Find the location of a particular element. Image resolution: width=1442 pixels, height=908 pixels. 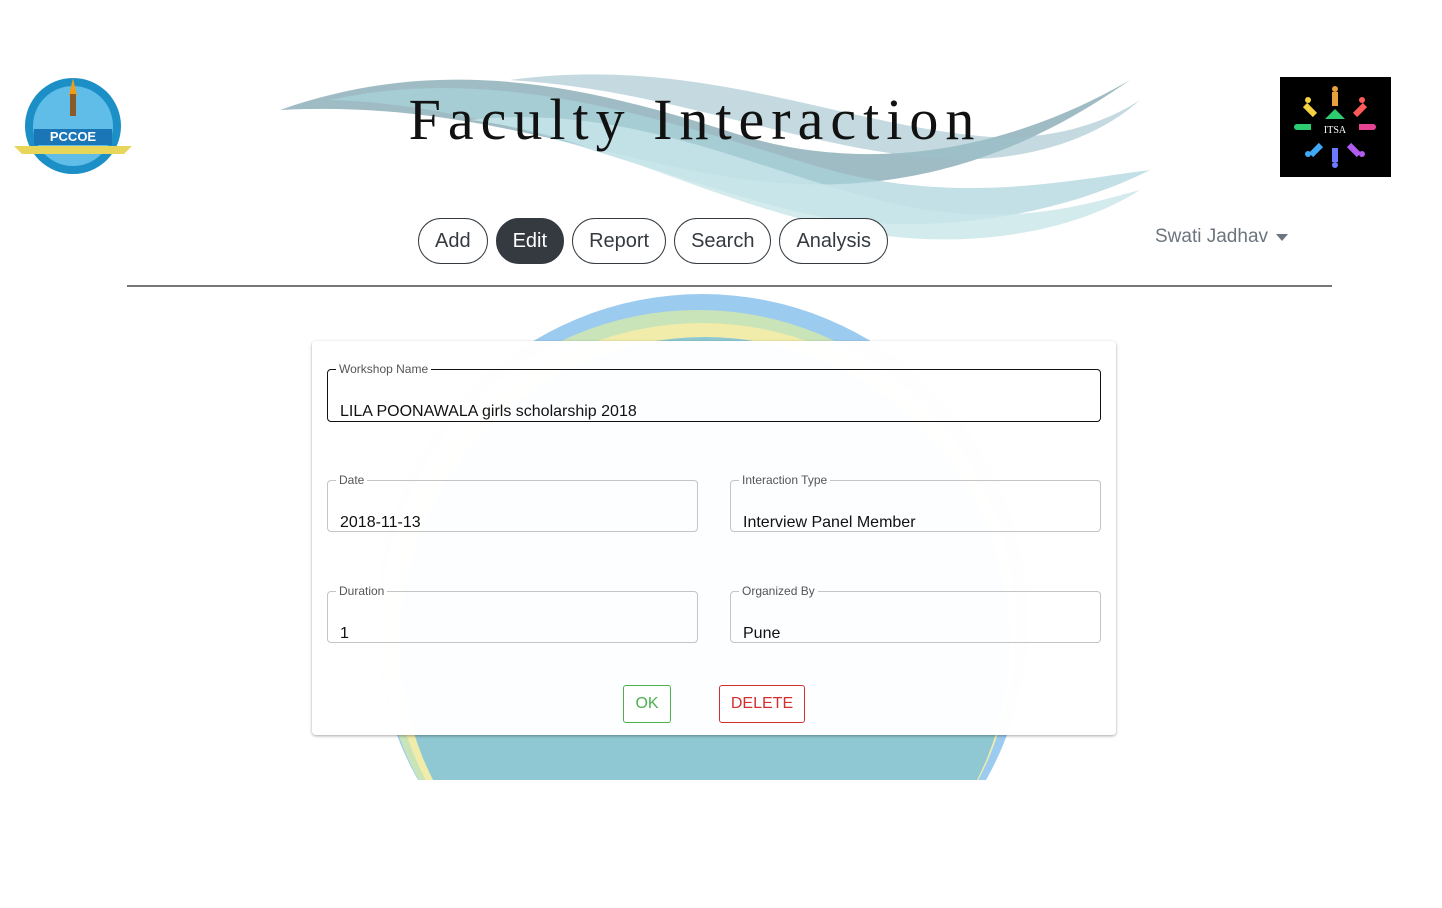

nav-add-button: Add is located at coordinates (453, 241).